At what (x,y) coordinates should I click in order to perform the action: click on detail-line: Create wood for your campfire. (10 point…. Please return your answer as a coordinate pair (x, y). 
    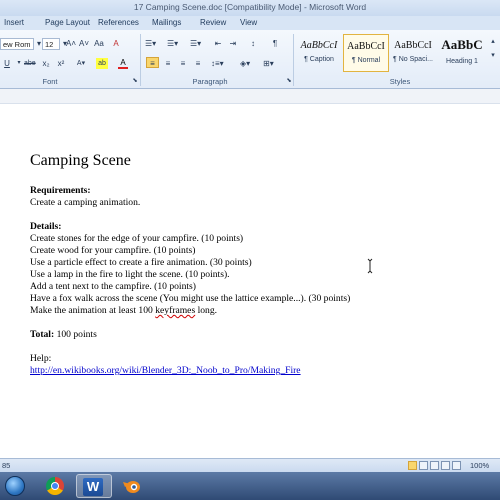
    Looking at the image, I should click on (113, 250).